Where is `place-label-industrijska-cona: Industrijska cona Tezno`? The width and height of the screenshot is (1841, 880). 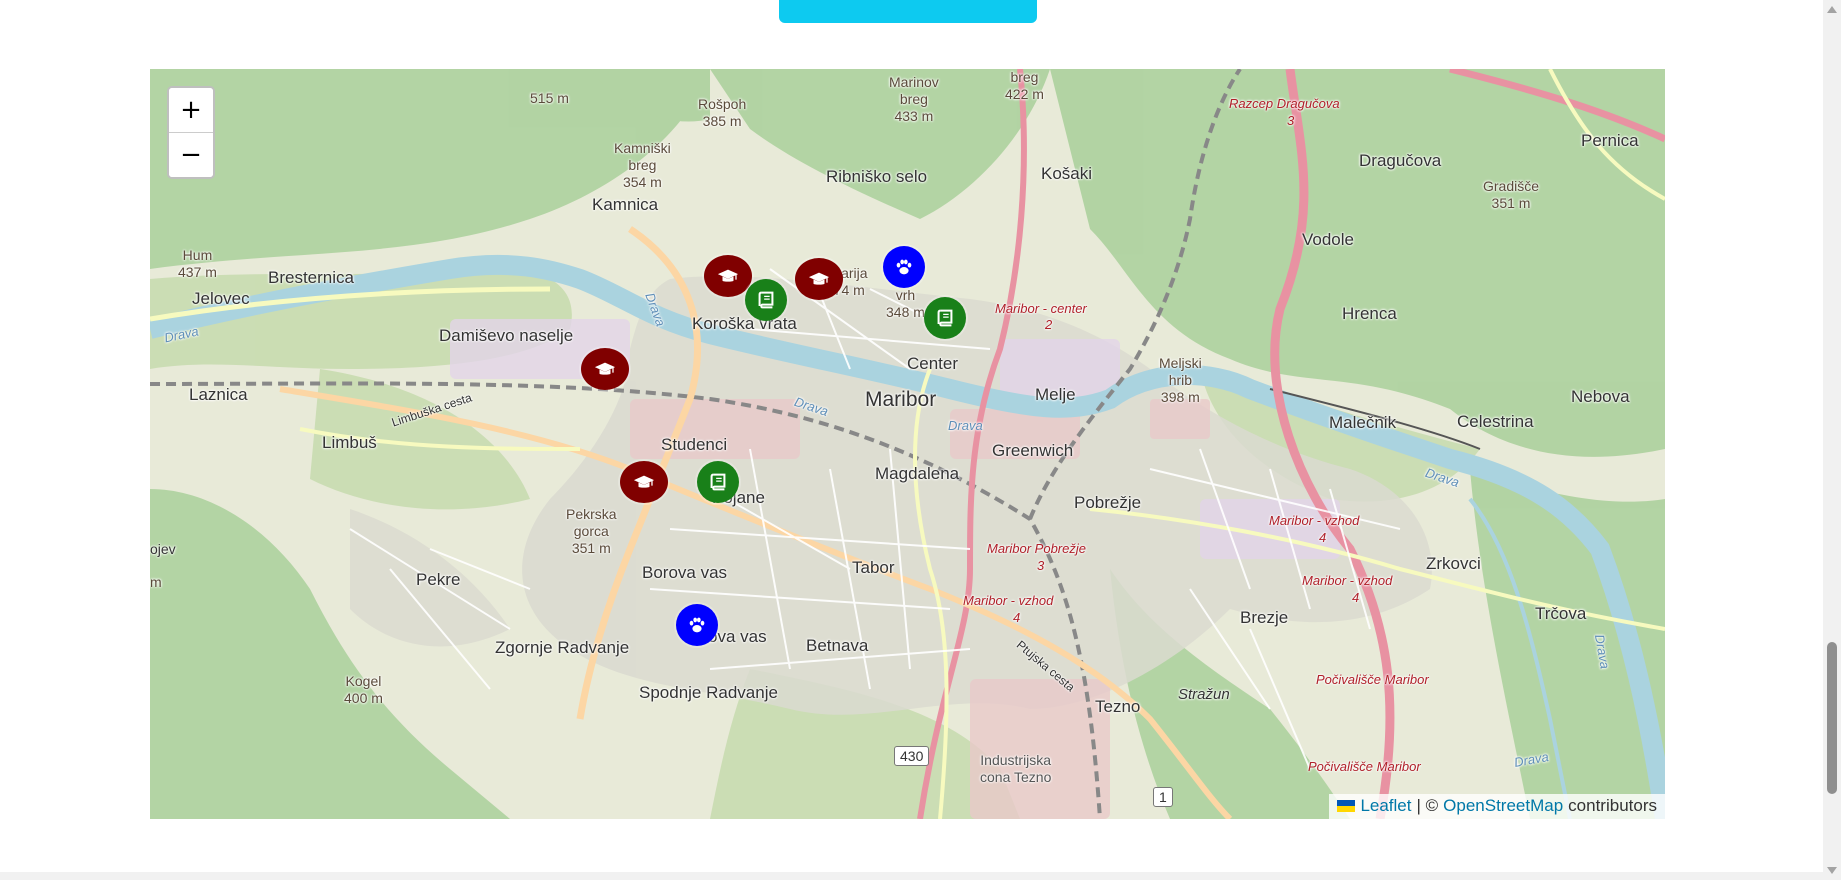
place-label-industrijska-cona: Industrijska cona Tezno is located at coordinates (1016, 768).